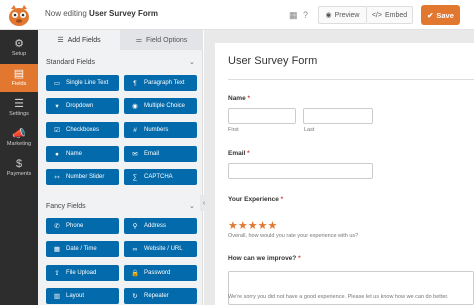 This screenshot has width=474, height=305. I want to click on field-button-file-upload: ⇪ File Upload, so click(82, 273).